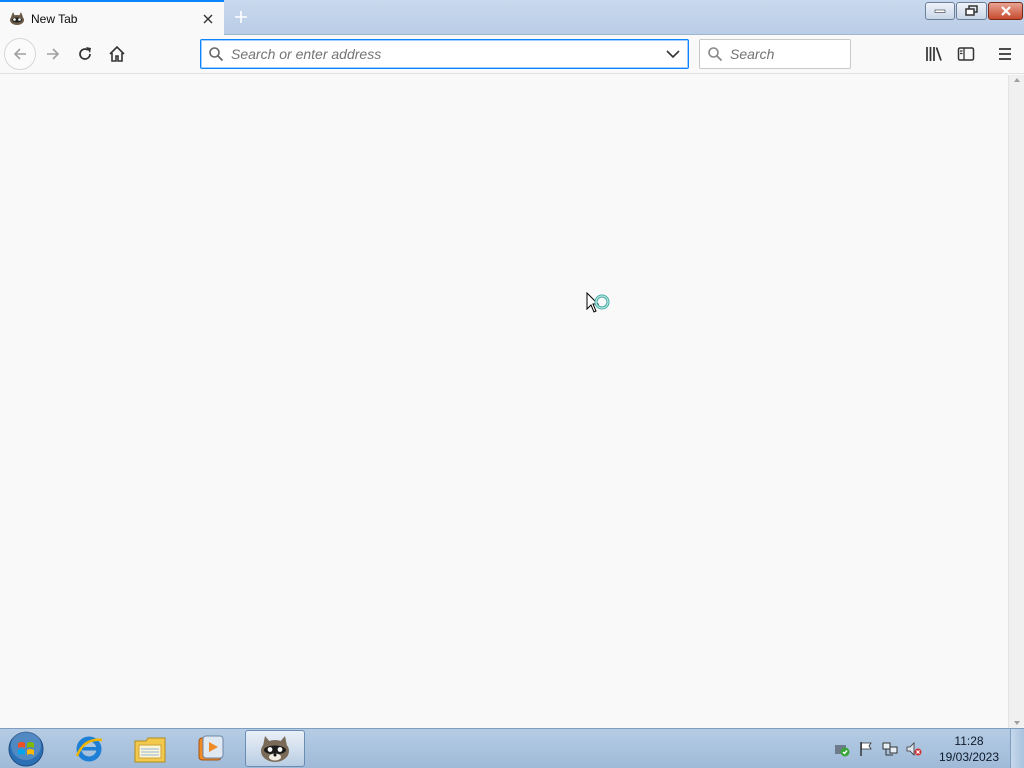  Describe the element at coordinates (241, 17) in the screenshot. I see `plus-icon` at that location.